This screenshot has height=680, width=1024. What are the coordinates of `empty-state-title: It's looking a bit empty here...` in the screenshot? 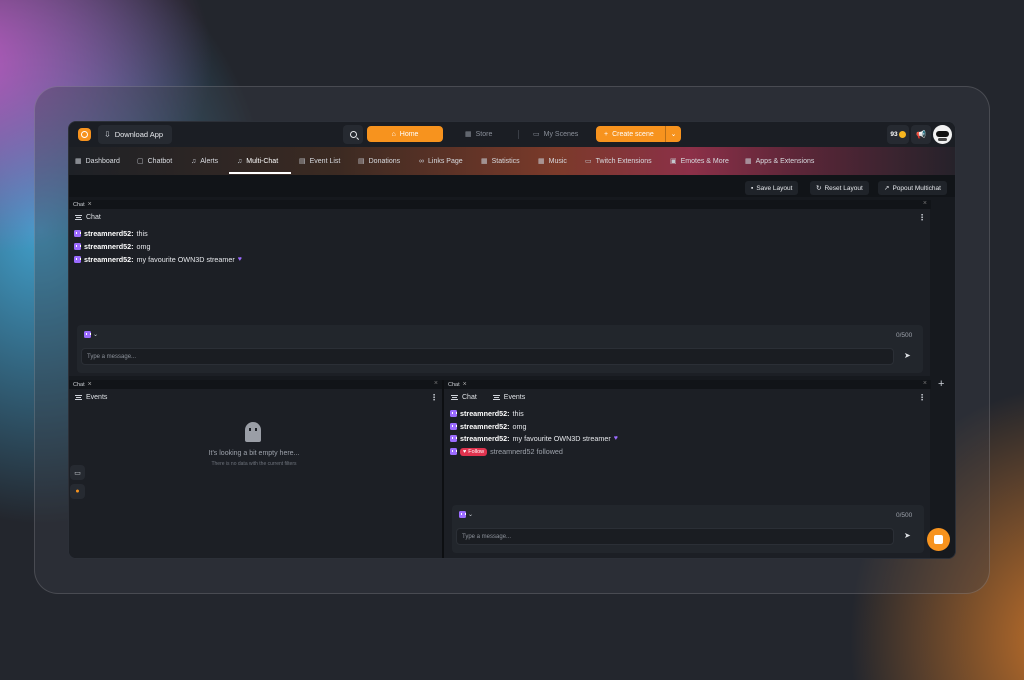 It's located at (254, 453).